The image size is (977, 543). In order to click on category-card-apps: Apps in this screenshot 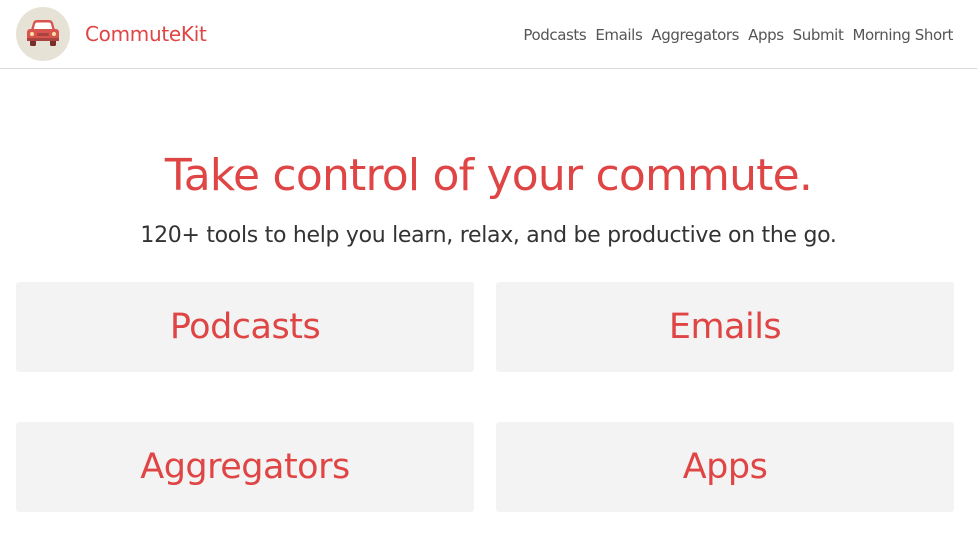, I will do `click(725, 467)`.